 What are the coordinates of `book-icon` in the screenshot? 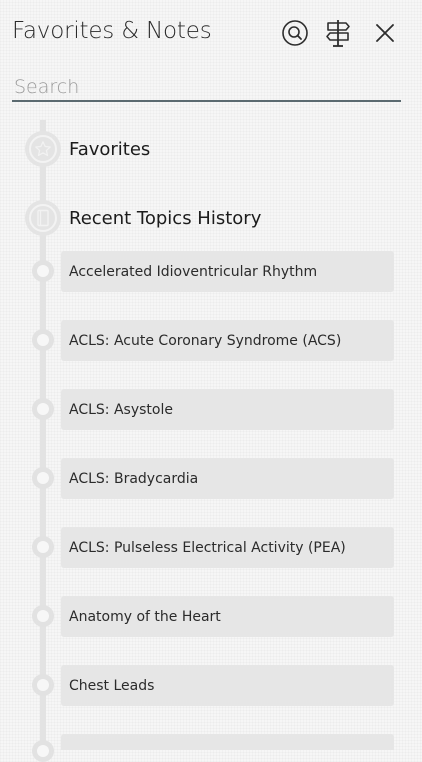 It's located at (43, 218).